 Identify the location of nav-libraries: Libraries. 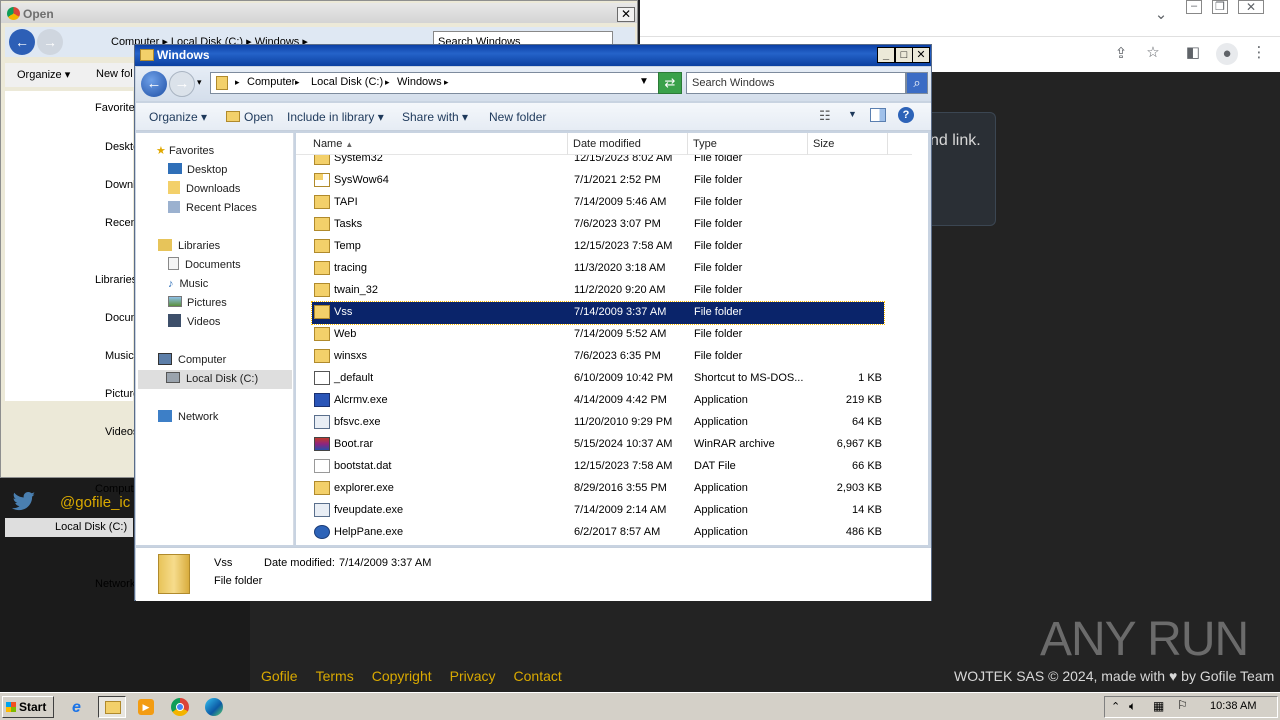
(189, 246).